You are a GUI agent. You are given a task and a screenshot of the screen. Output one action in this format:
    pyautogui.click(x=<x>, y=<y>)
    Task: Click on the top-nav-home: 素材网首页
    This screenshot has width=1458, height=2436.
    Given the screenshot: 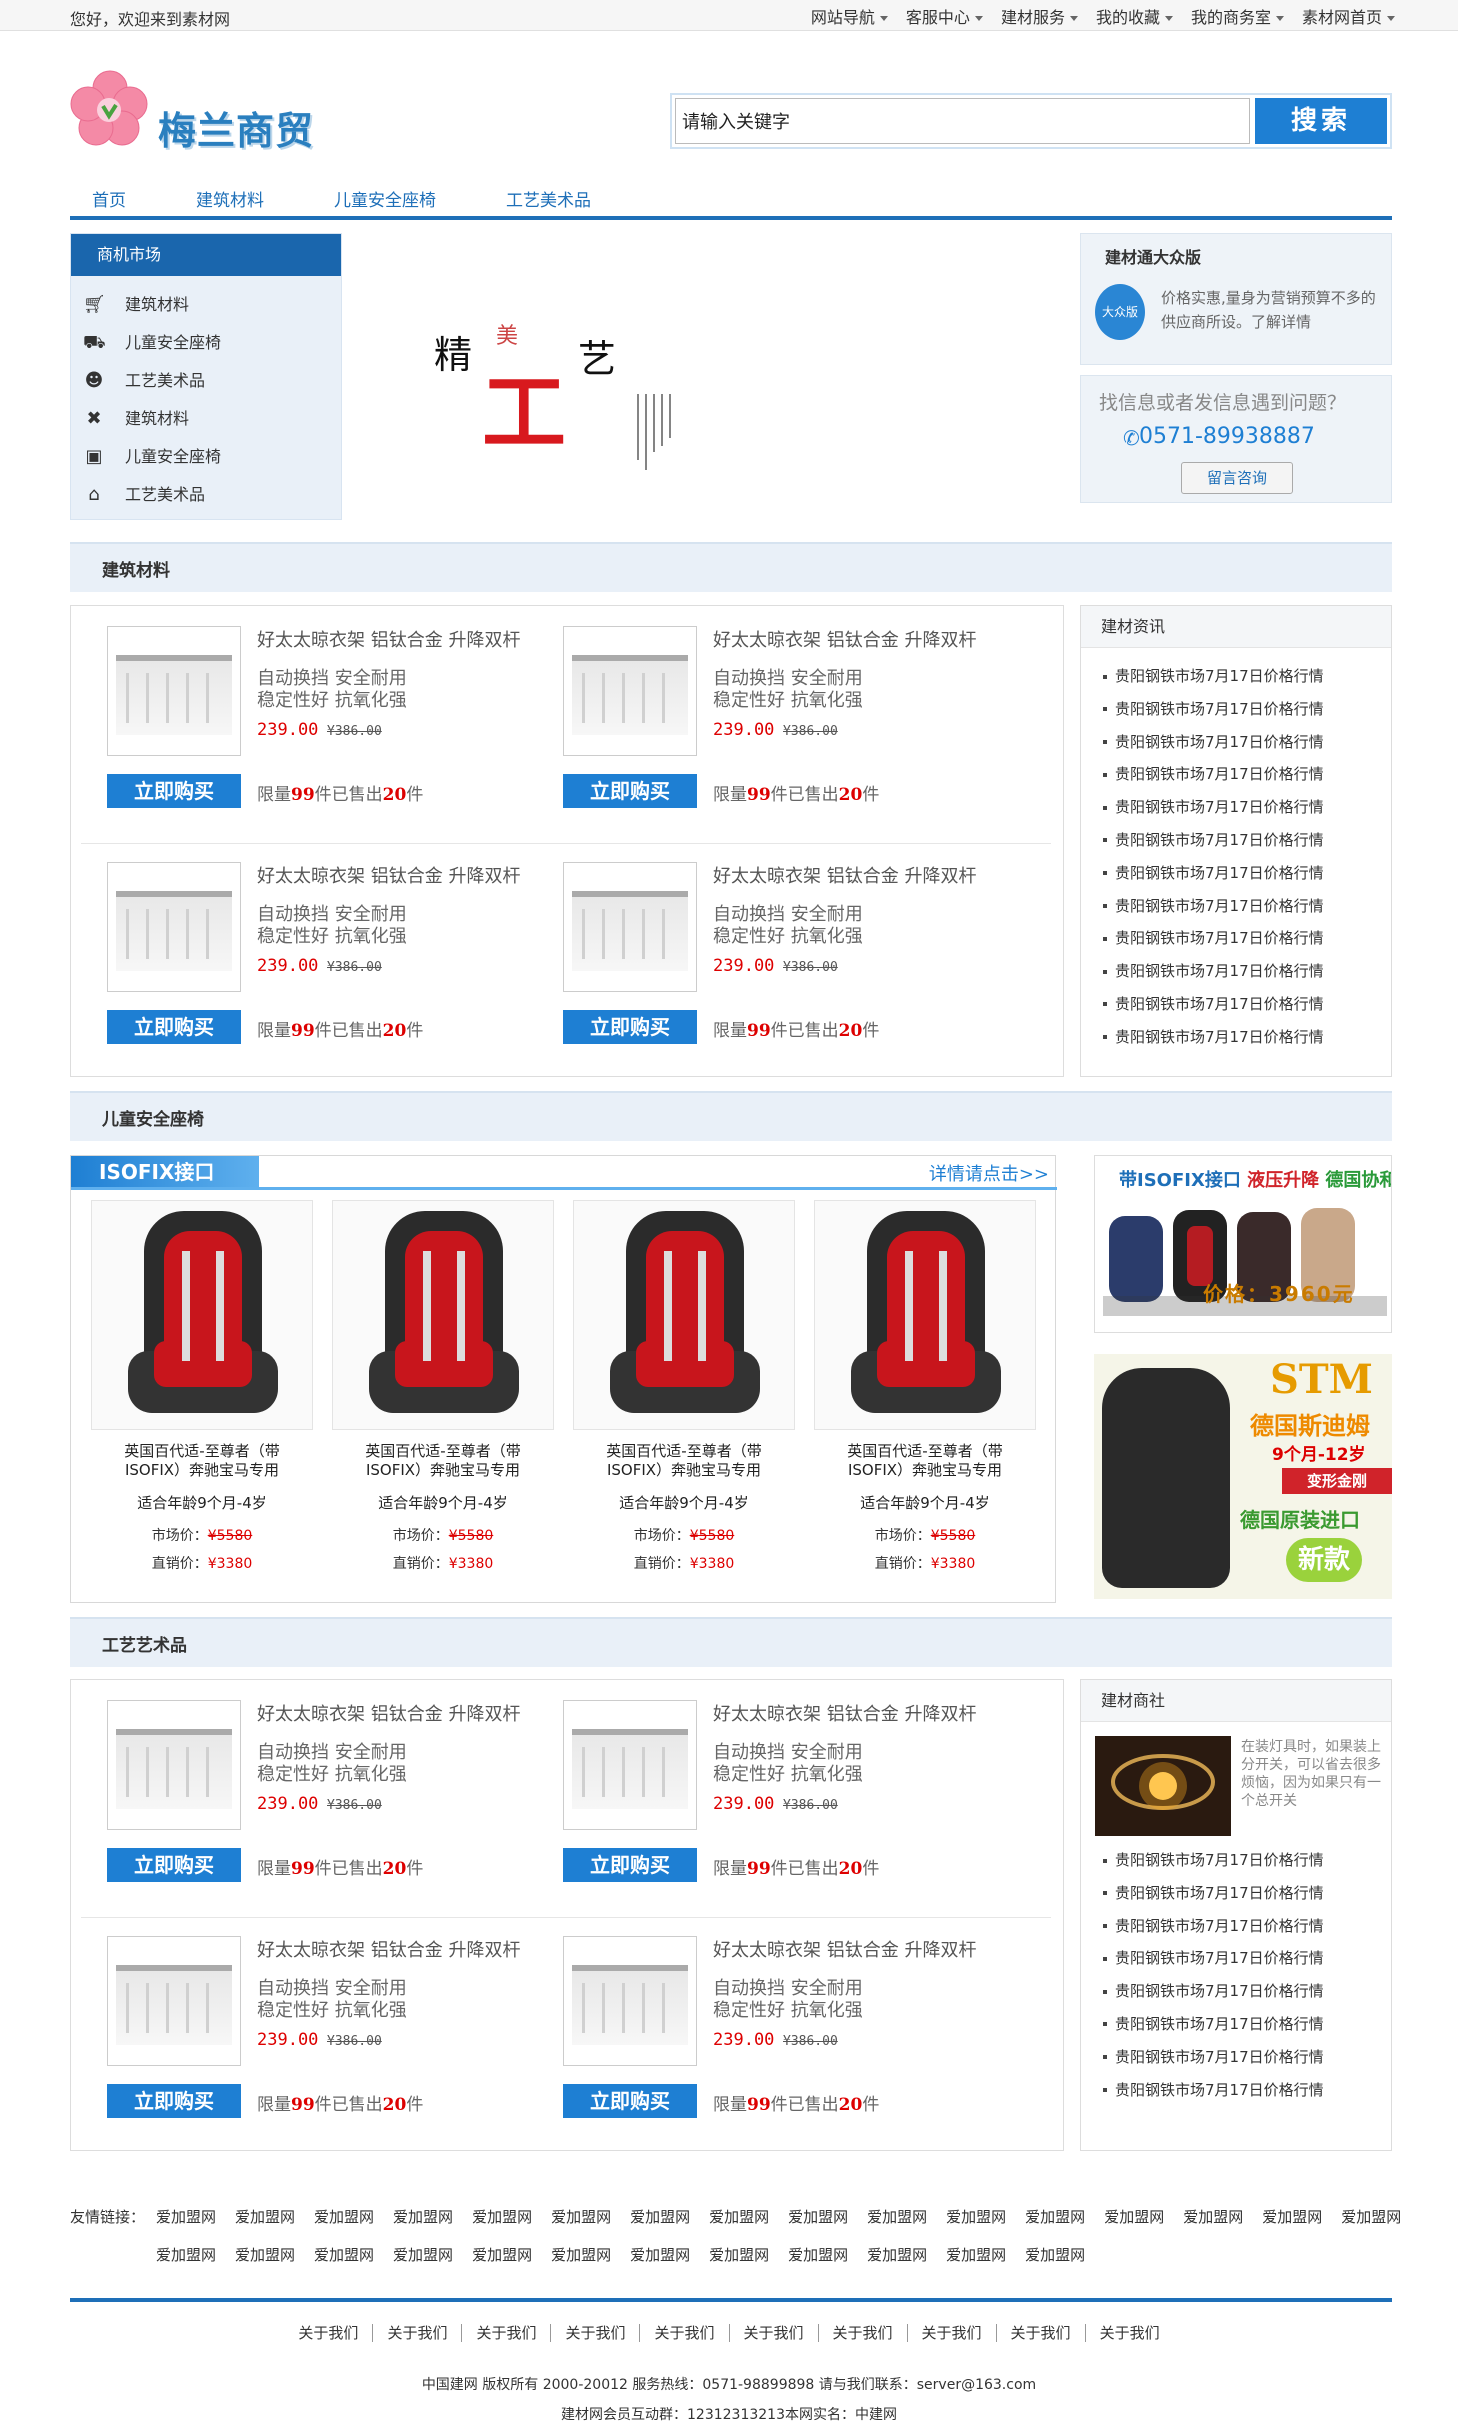 What is the action you would take?
    pyautogui.click(x=1348, y=16)
    